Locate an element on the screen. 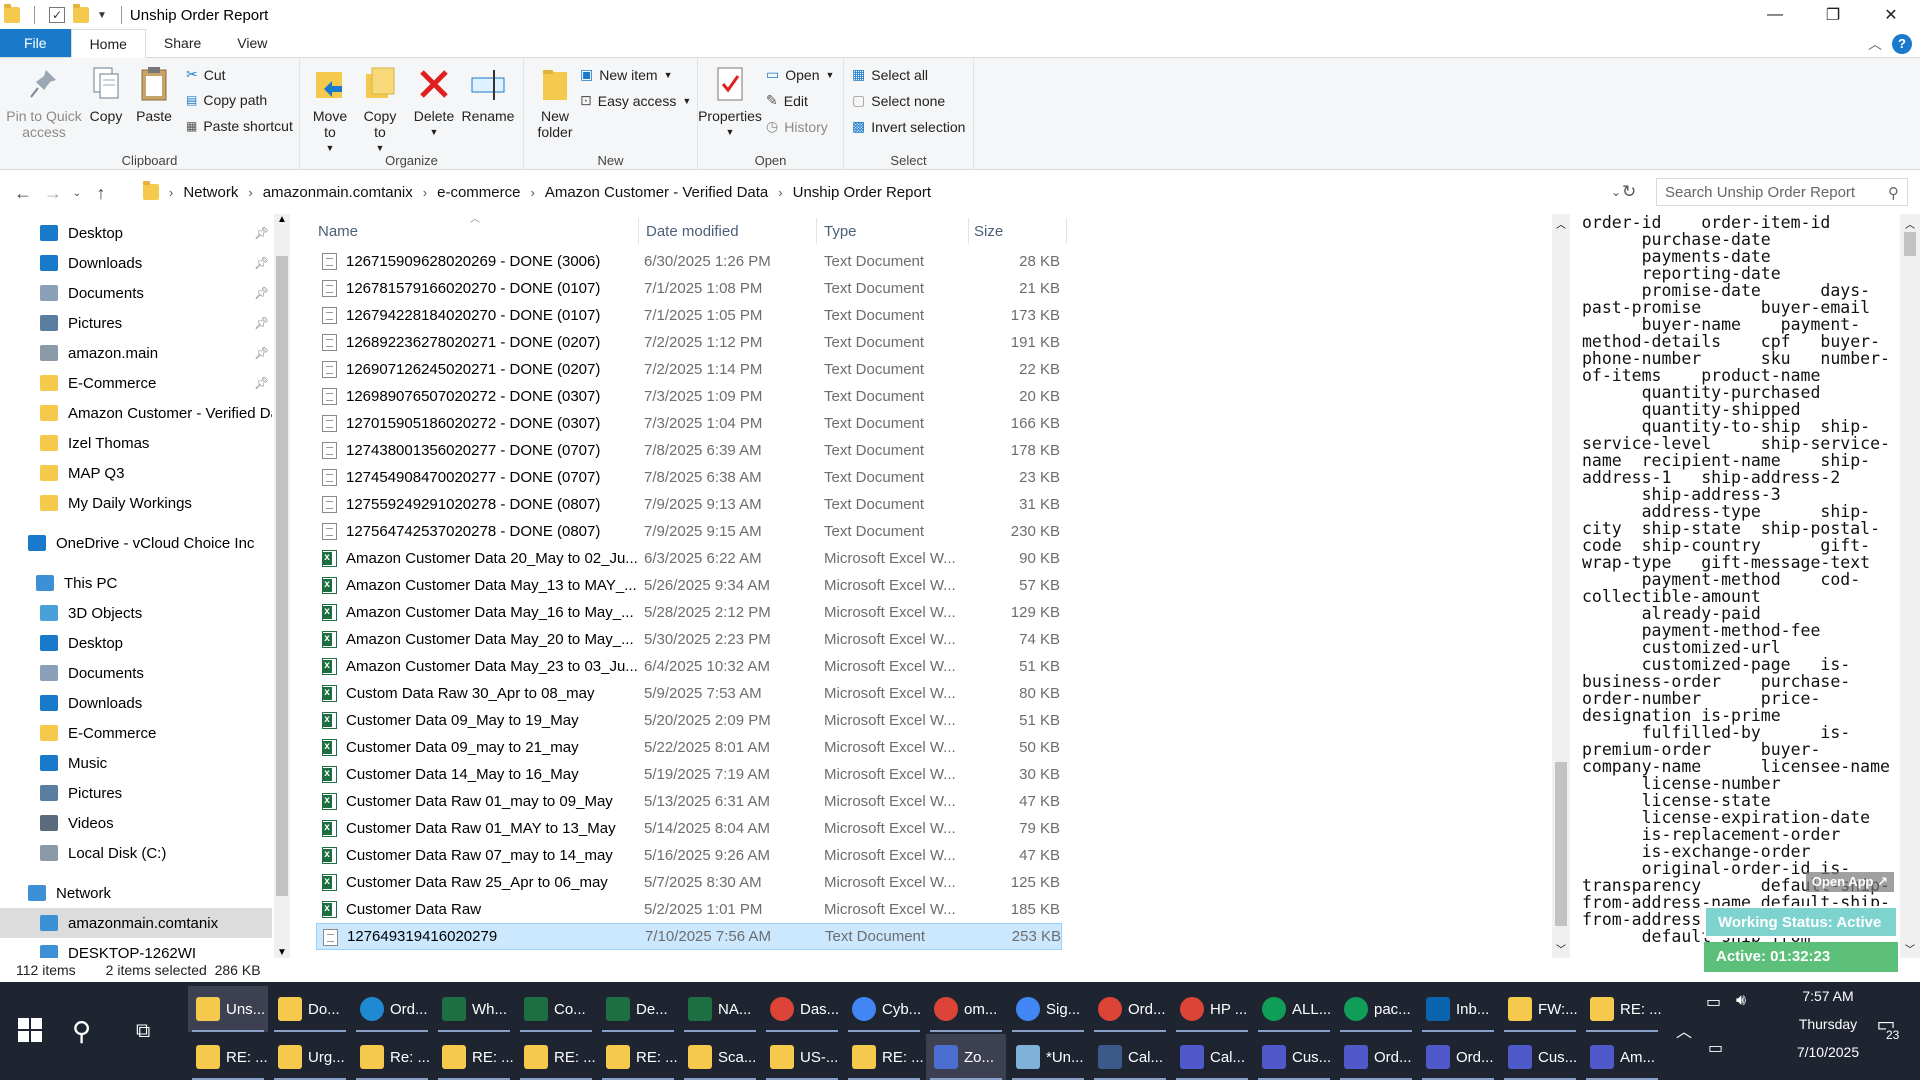 The height and width of the screenshot is (1080, 1920). restore-button: ❐ is located at coordinates (1833, 15).